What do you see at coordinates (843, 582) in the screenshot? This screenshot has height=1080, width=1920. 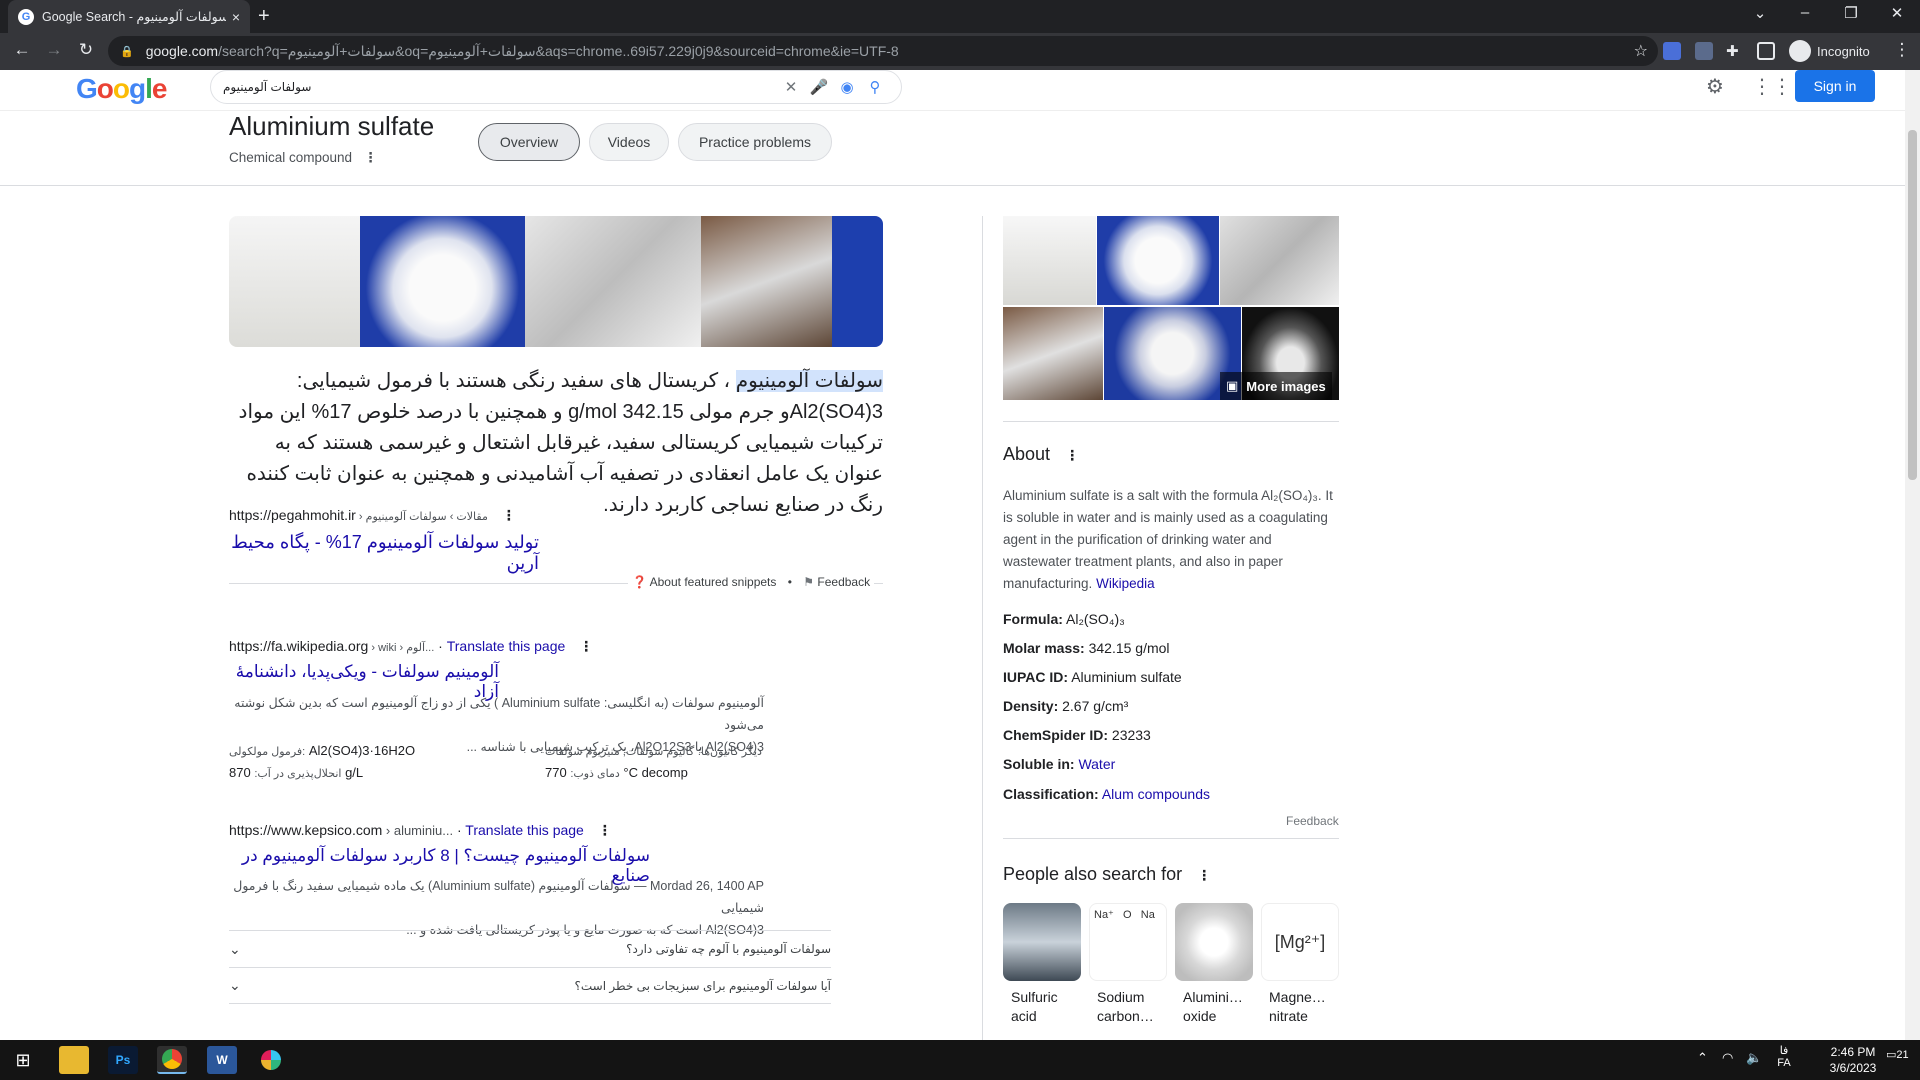 I see `snippet-feedback-label: Feedback` at bounding box center [843, 582].